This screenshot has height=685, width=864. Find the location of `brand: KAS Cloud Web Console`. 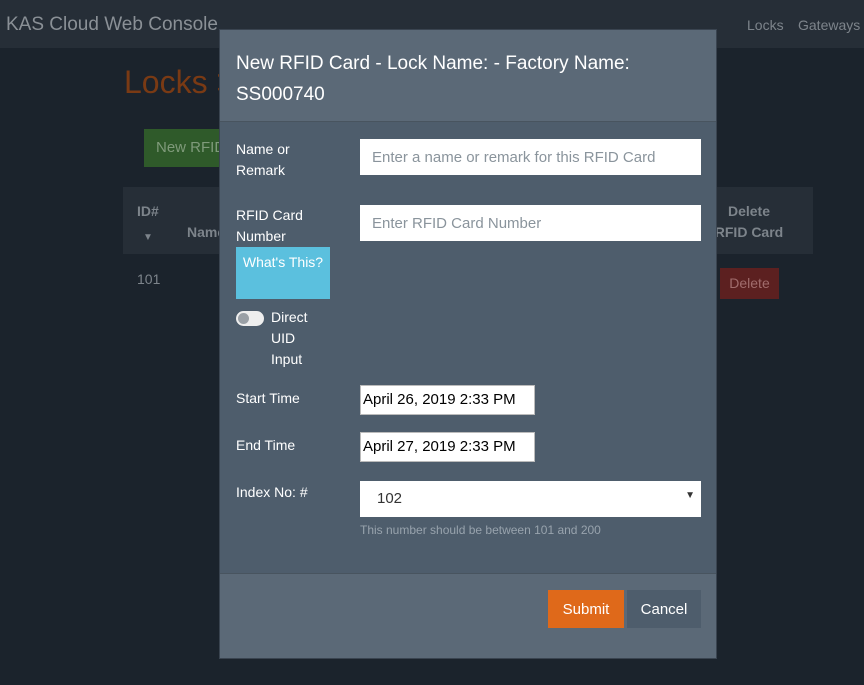

brand: KAS Cloud Web Console is located at coordinates (112, 25).